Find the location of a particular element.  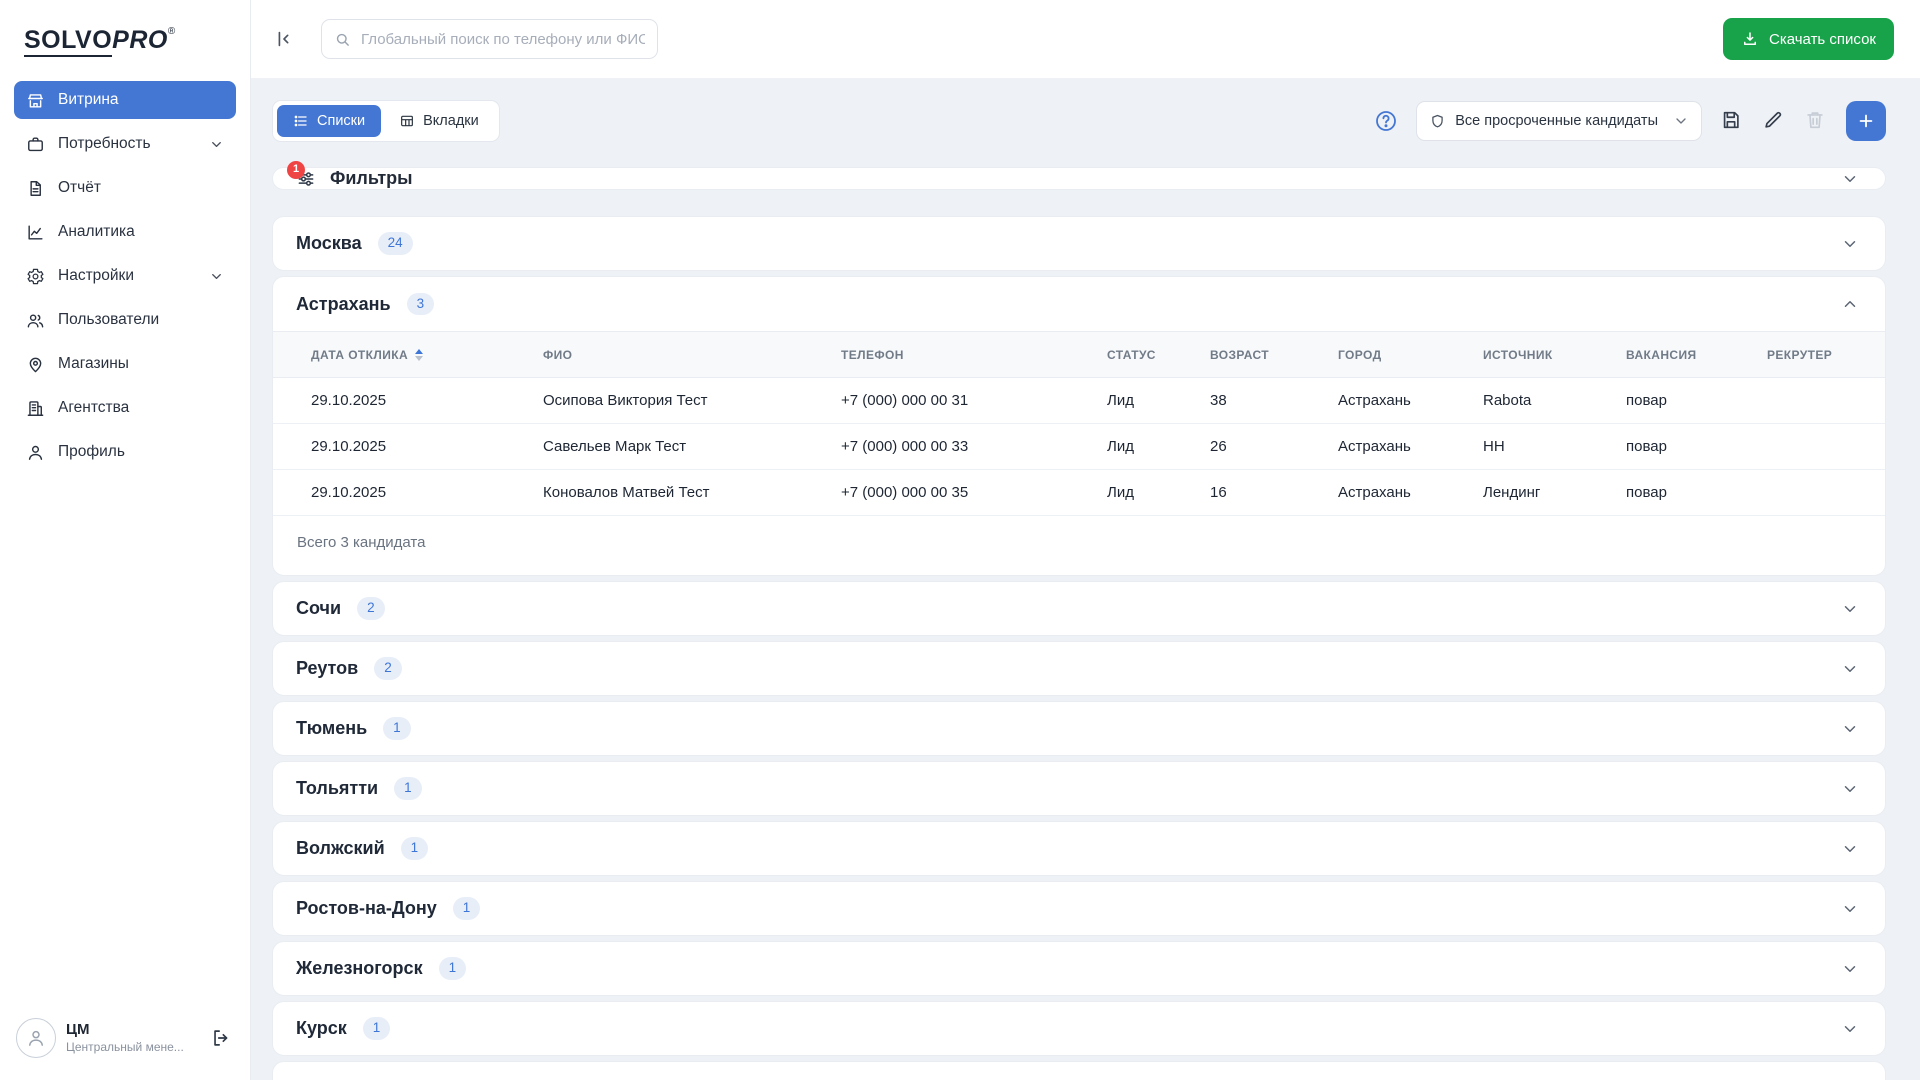

briefcase-icon is located at coordinates (35, 144).